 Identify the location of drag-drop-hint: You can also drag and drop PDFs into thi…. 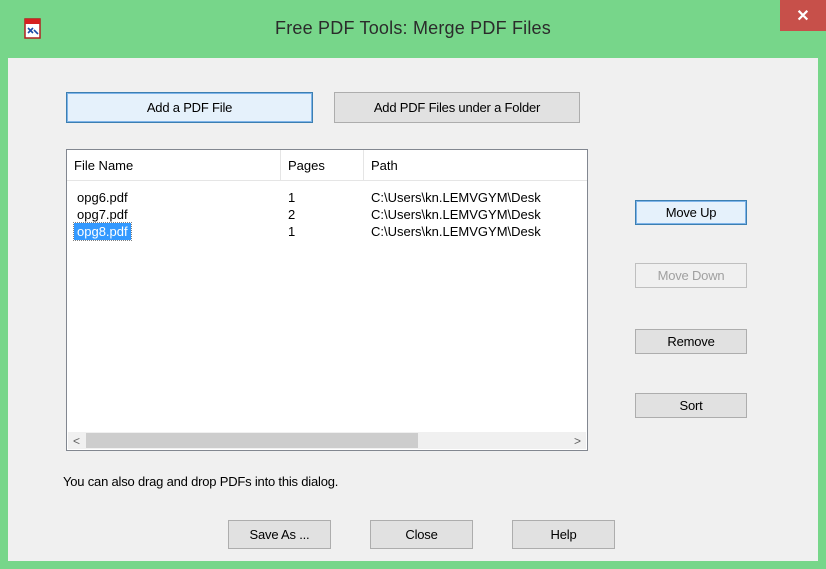
(201, 481).